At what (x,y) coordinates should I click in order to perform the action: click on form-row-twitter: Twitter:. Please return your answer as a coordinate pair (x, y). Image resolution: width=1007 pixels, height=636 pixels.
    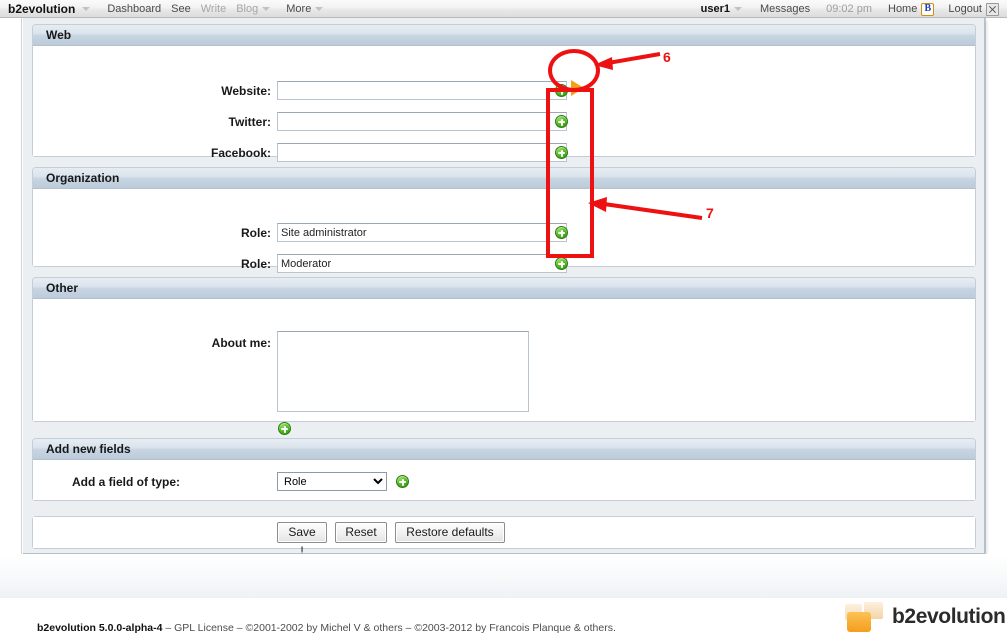
    Looking at the image, I should click on (303, 123).